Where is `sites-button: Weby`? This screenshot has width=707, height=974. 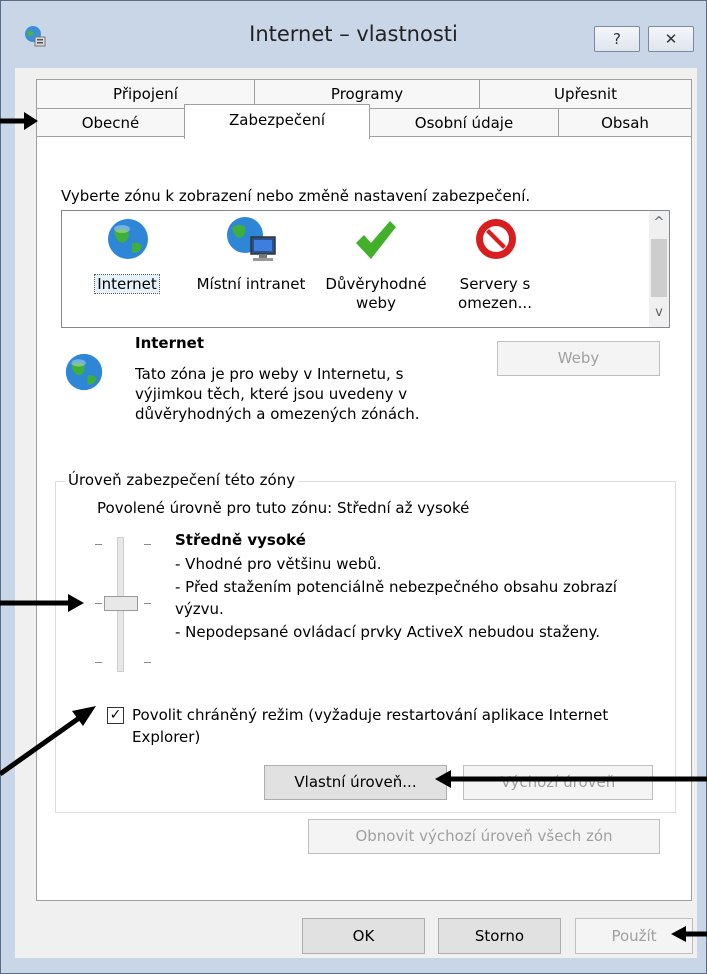
sites-button: Weby is located at coordinates (578, 358).